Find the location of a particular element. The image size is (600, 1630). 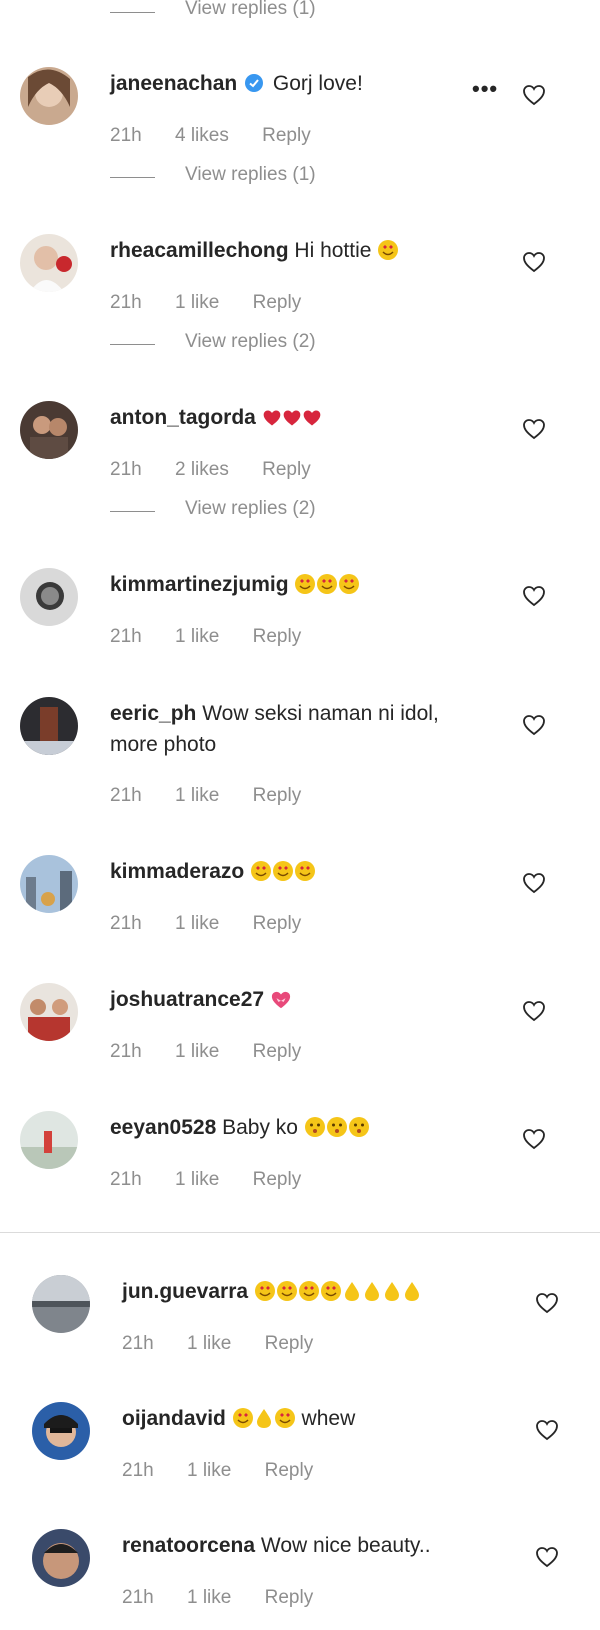

comment-username: renatoorcena is located at coordinates (188, 1545).